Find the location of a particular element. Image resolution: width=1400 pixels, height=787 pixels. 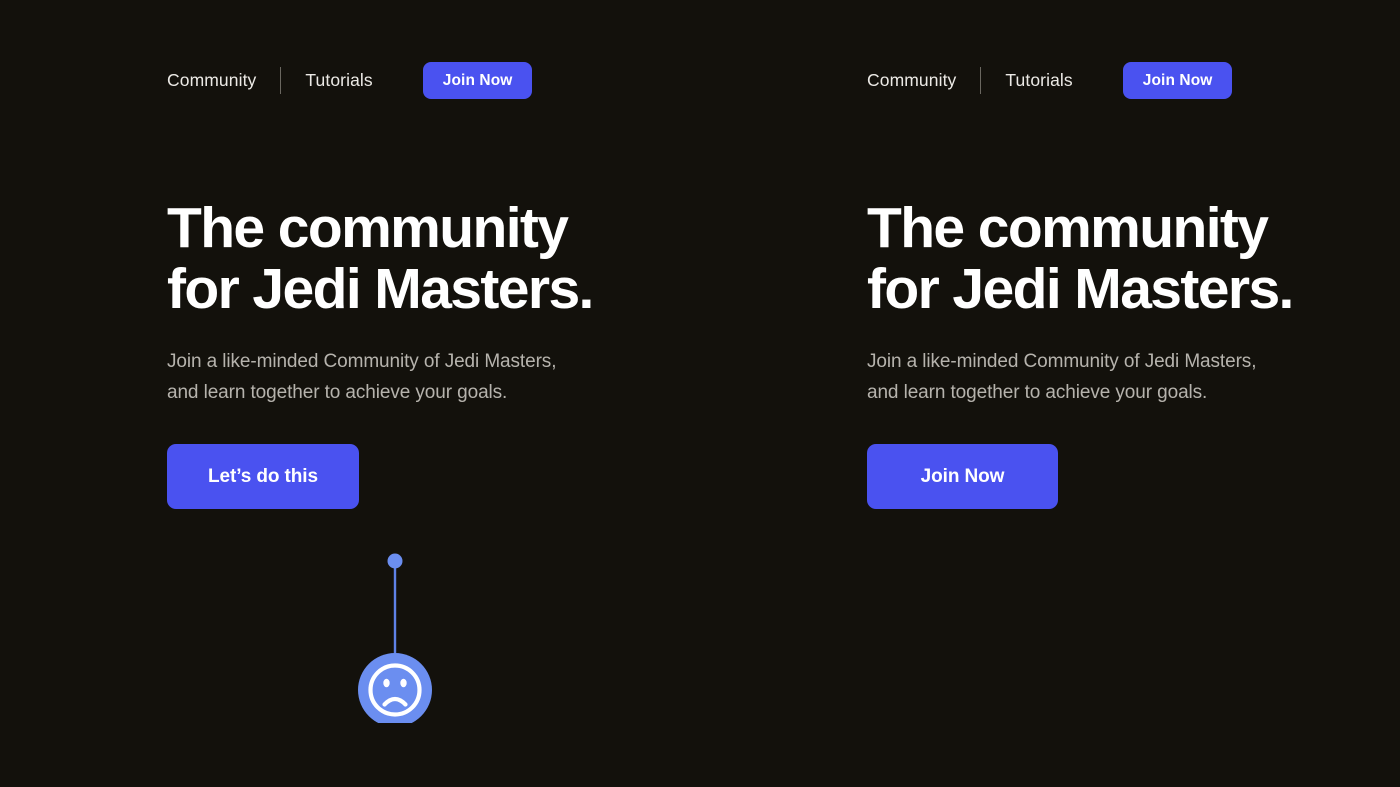

hero-cta-button: Let’s do this is located at coordinates (263, 476).